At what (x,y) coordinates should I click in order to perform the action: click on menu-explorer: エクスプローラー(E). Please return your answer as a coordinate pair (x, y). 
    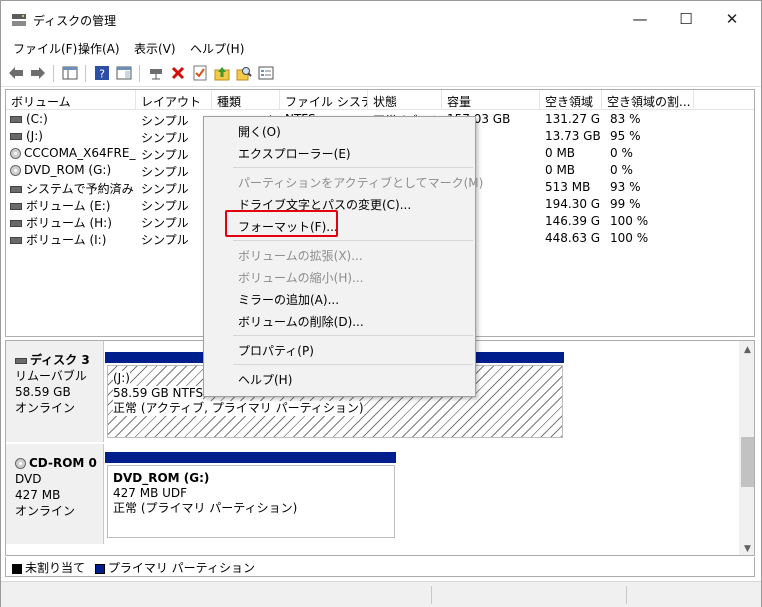
    Looking at the image, I should click on (339, 153).